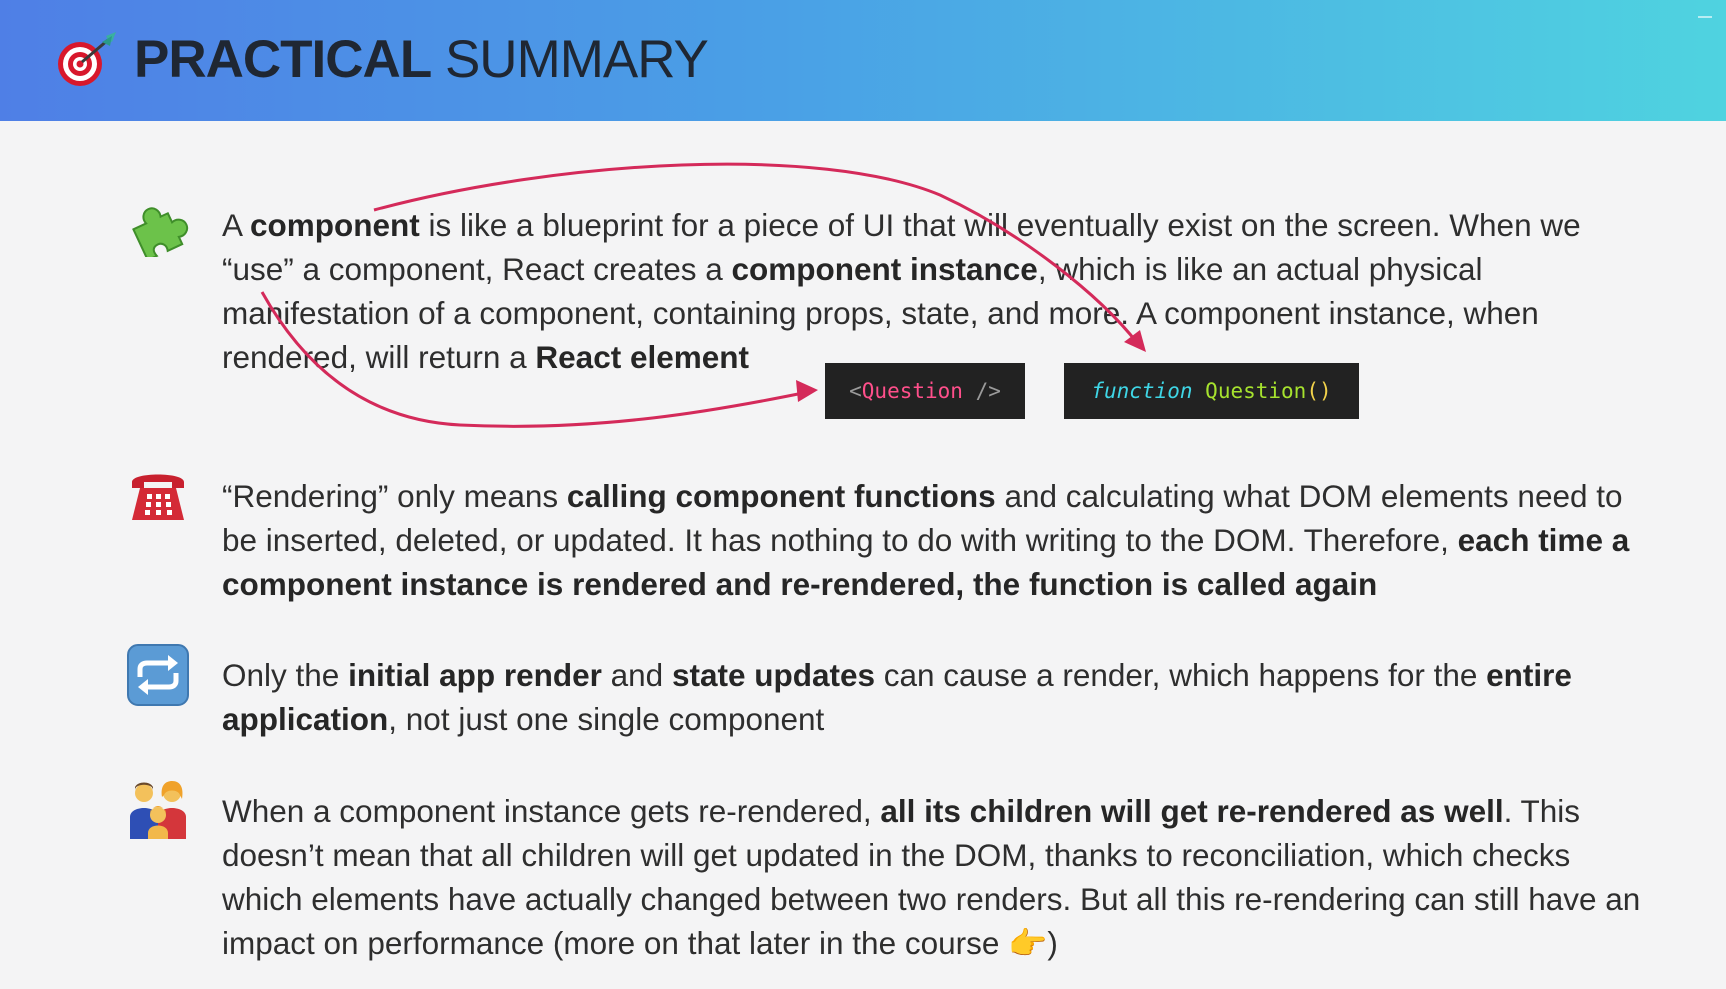 Image resolution: width=1726 pixels, height=989 pixels. Describe the element at coordinates (160, 232) in the screenshot. I see `puzzle-piece-icon` at that location.